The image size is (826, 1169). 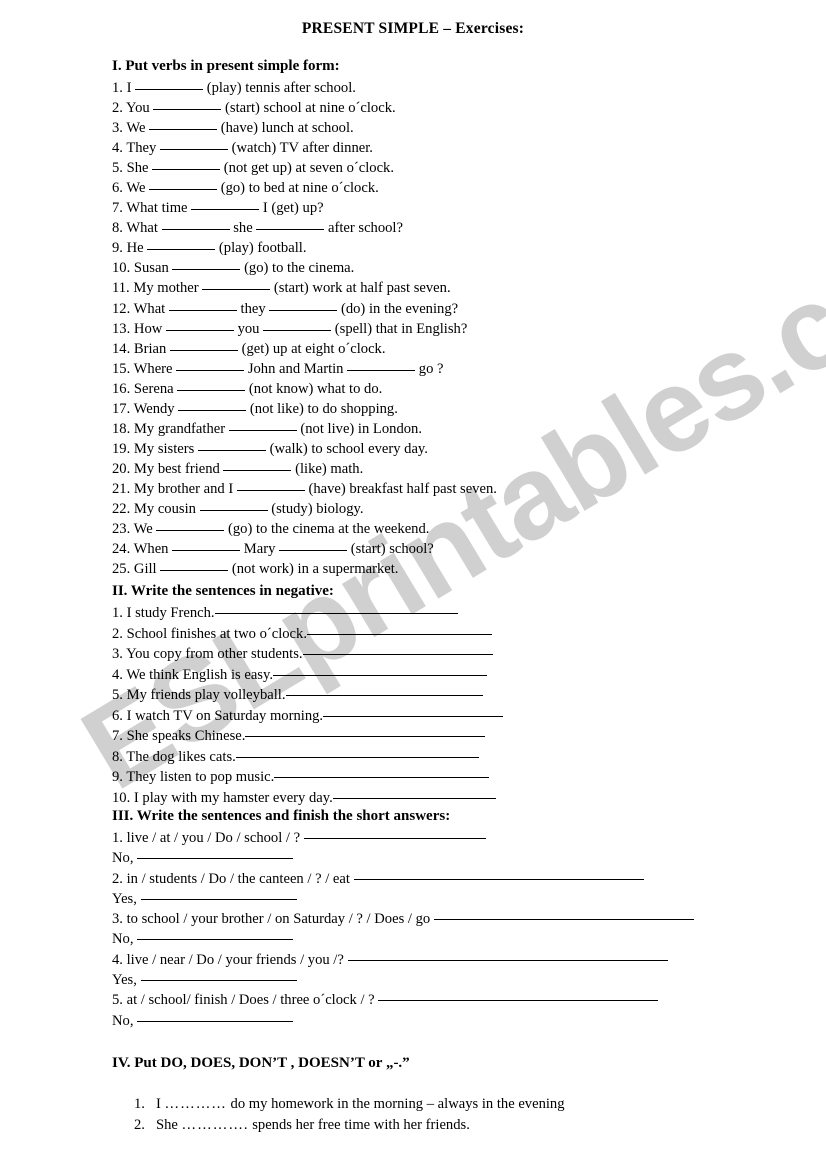 I want to click on negative-sentence-item: 1. I study French., so click(x=307, y=613).